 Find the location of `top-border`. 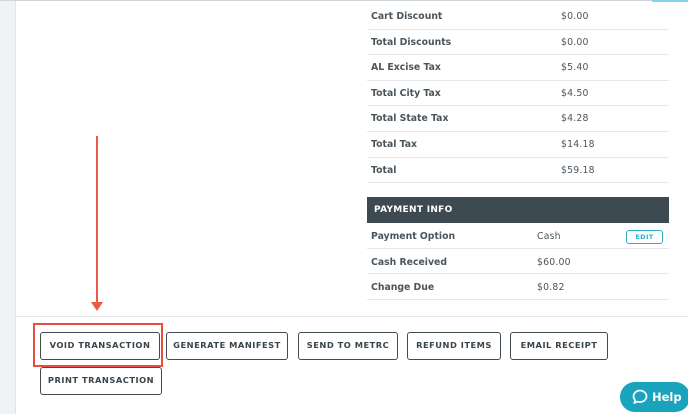

top-border is located at coordinates (344, 0).